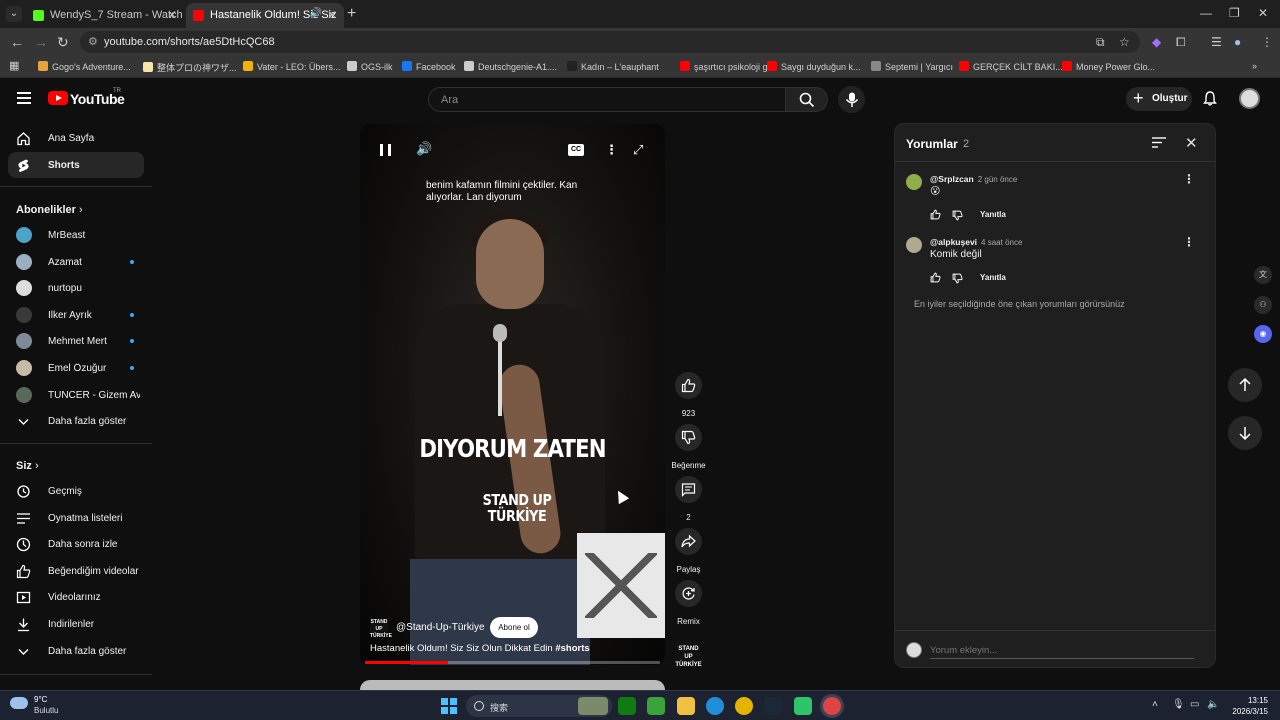 The image size is (1280, 720). Describe the element at coordinates (572, 648) in the screenshot. I see `hashtag-link: #shorts` at that location.